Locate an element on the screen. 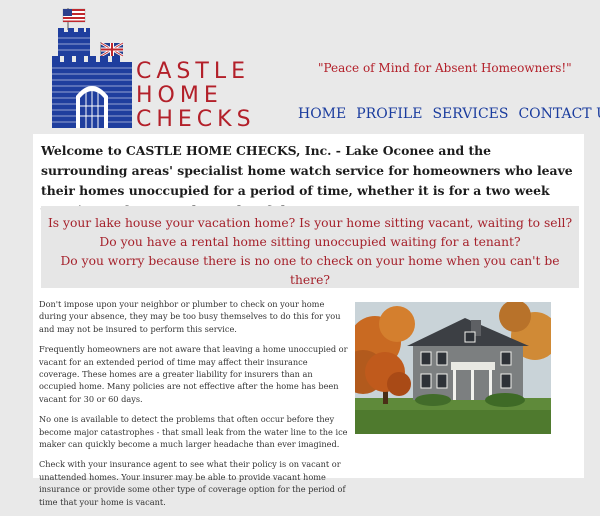  tagline: "Peace of Mind for Absent Homeowners!" is located at coordinates (445, 68).